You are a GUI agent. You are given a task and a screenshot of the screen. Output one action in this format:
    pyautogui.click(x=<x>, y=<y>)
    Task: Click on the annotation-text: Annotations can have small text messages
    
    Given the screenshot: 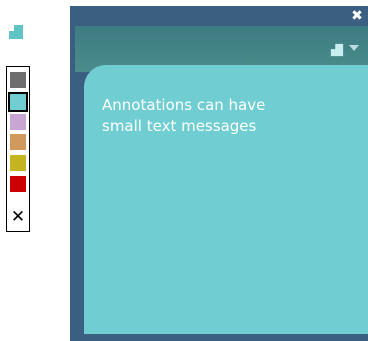 What is the action you would take?
    pyautogui.click(x=202, y=116)
    